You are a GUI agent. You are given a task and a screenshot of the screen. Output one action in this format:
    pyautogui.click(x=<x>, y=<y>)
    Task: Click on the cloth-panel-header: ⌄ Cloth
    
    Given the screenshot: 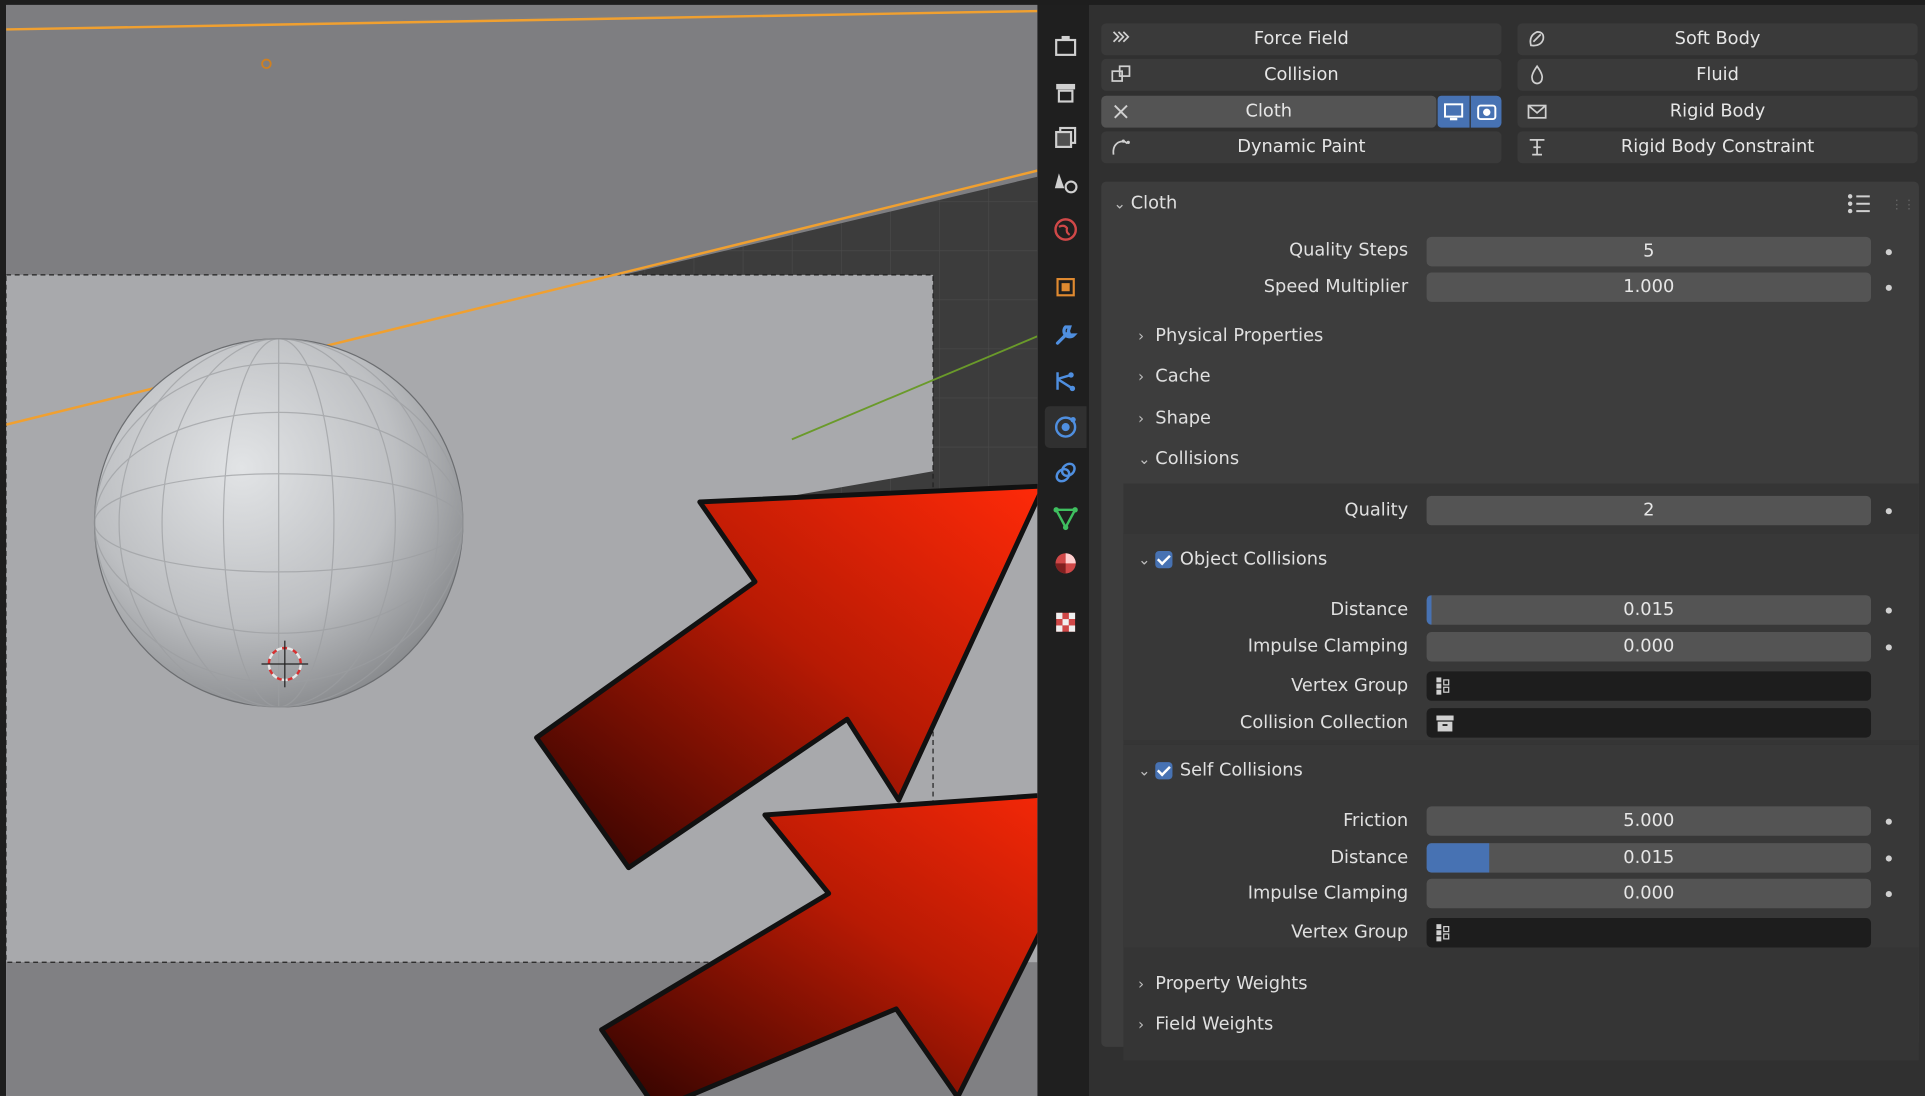 What is the action you would take?
    pyautogui.click(x=1146, y=204)
    